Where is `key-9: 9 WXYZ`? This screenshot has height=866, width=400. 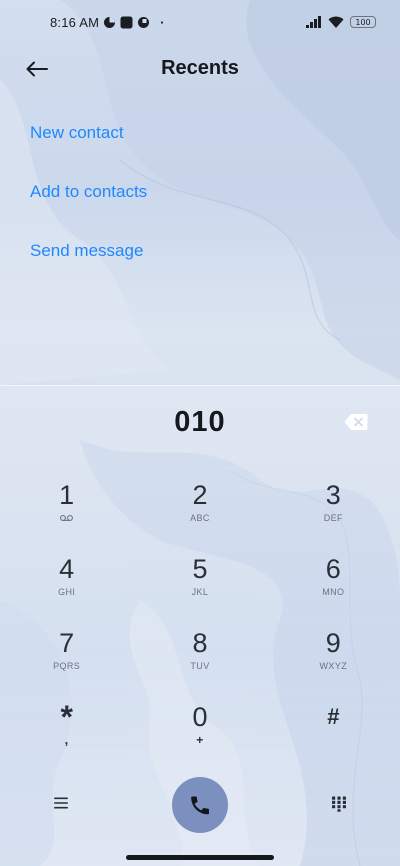 key-9: 9 WXYZ is located at coordinates (333, 665).